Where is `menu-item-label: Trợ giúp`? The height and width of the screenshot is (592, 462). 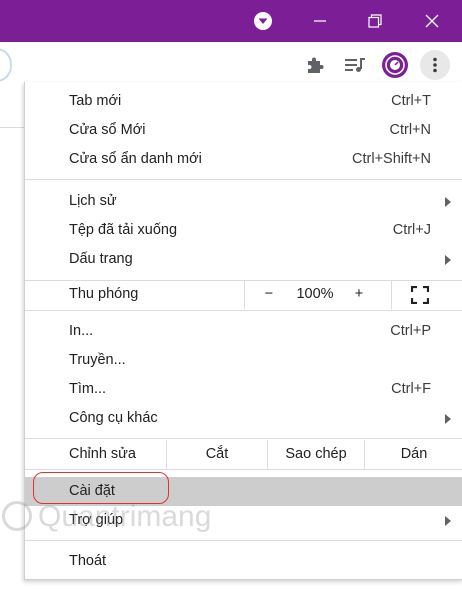
menu-item-label: Trợ giúp is located at coordinates (96, 520).